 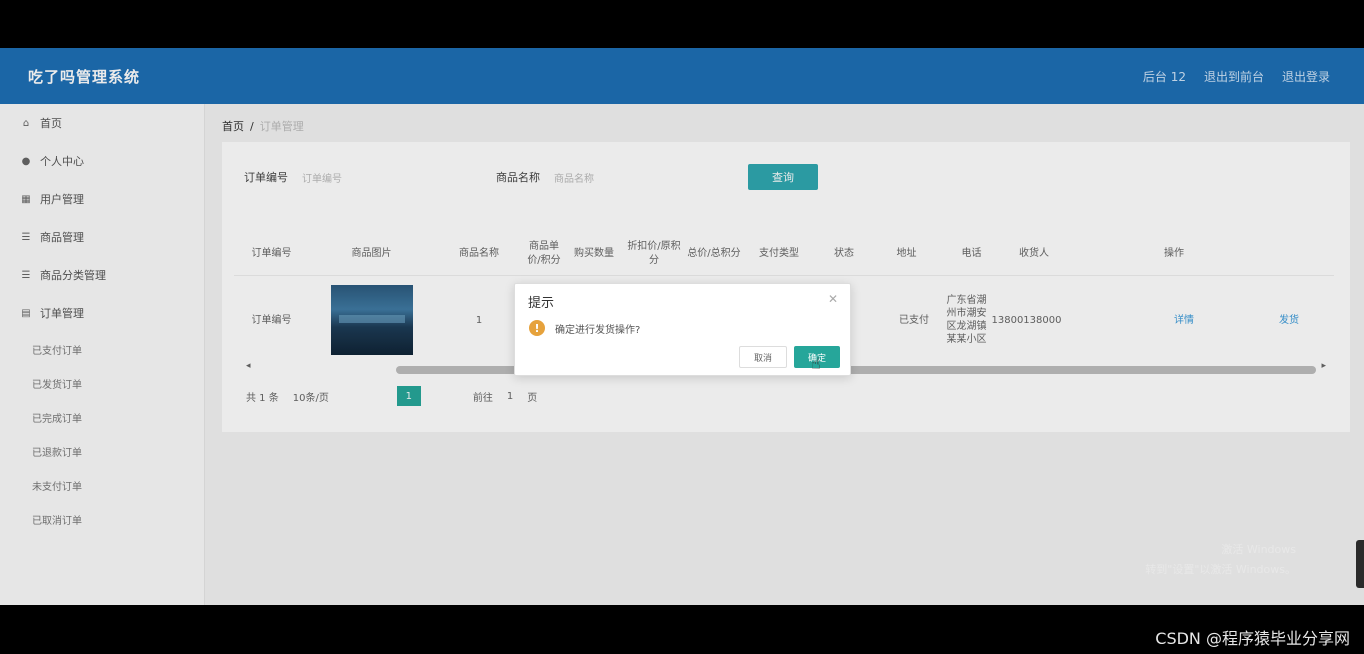 I want to click on dialog-title: 提示, so click(x=541, y=303).